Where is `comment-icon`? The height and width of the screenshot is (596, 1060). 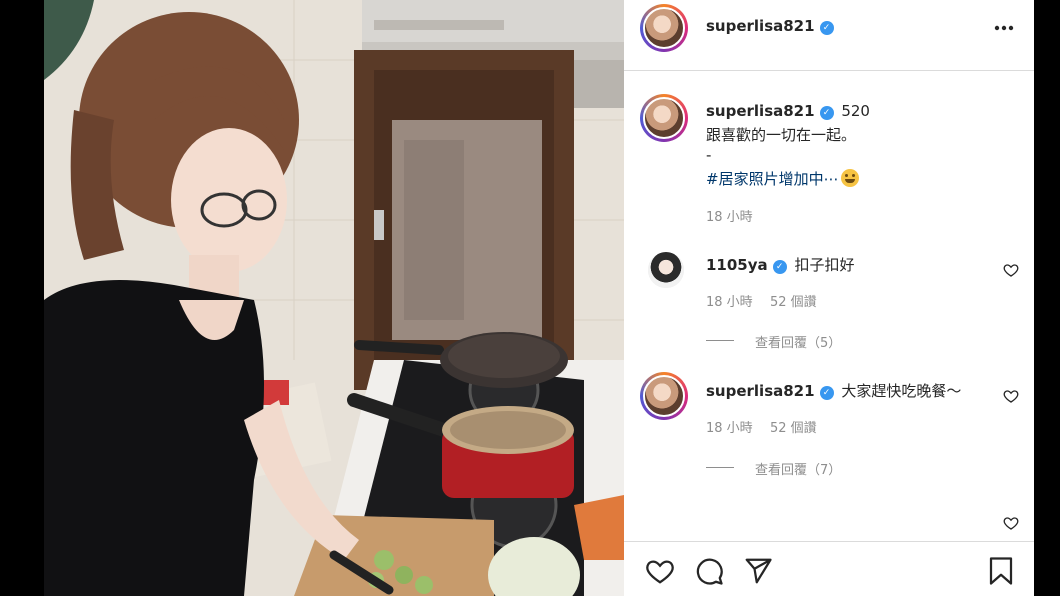
comment-icon is located at coordinates (709, 571).